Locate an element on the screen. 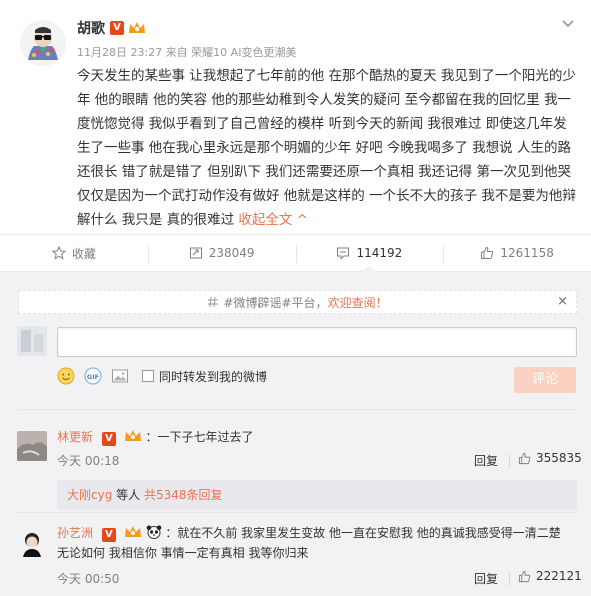  notice-text: 平台， is located at coordinates (309, 302).